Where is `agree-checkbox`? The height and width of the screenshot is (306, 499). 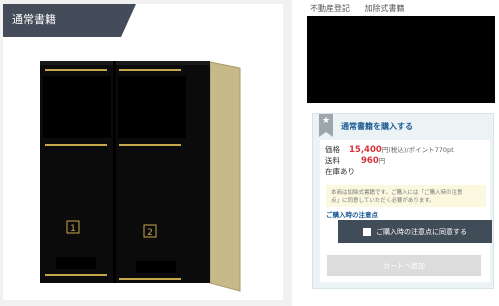 agree-checkbox is located at coordinates (367, 231).